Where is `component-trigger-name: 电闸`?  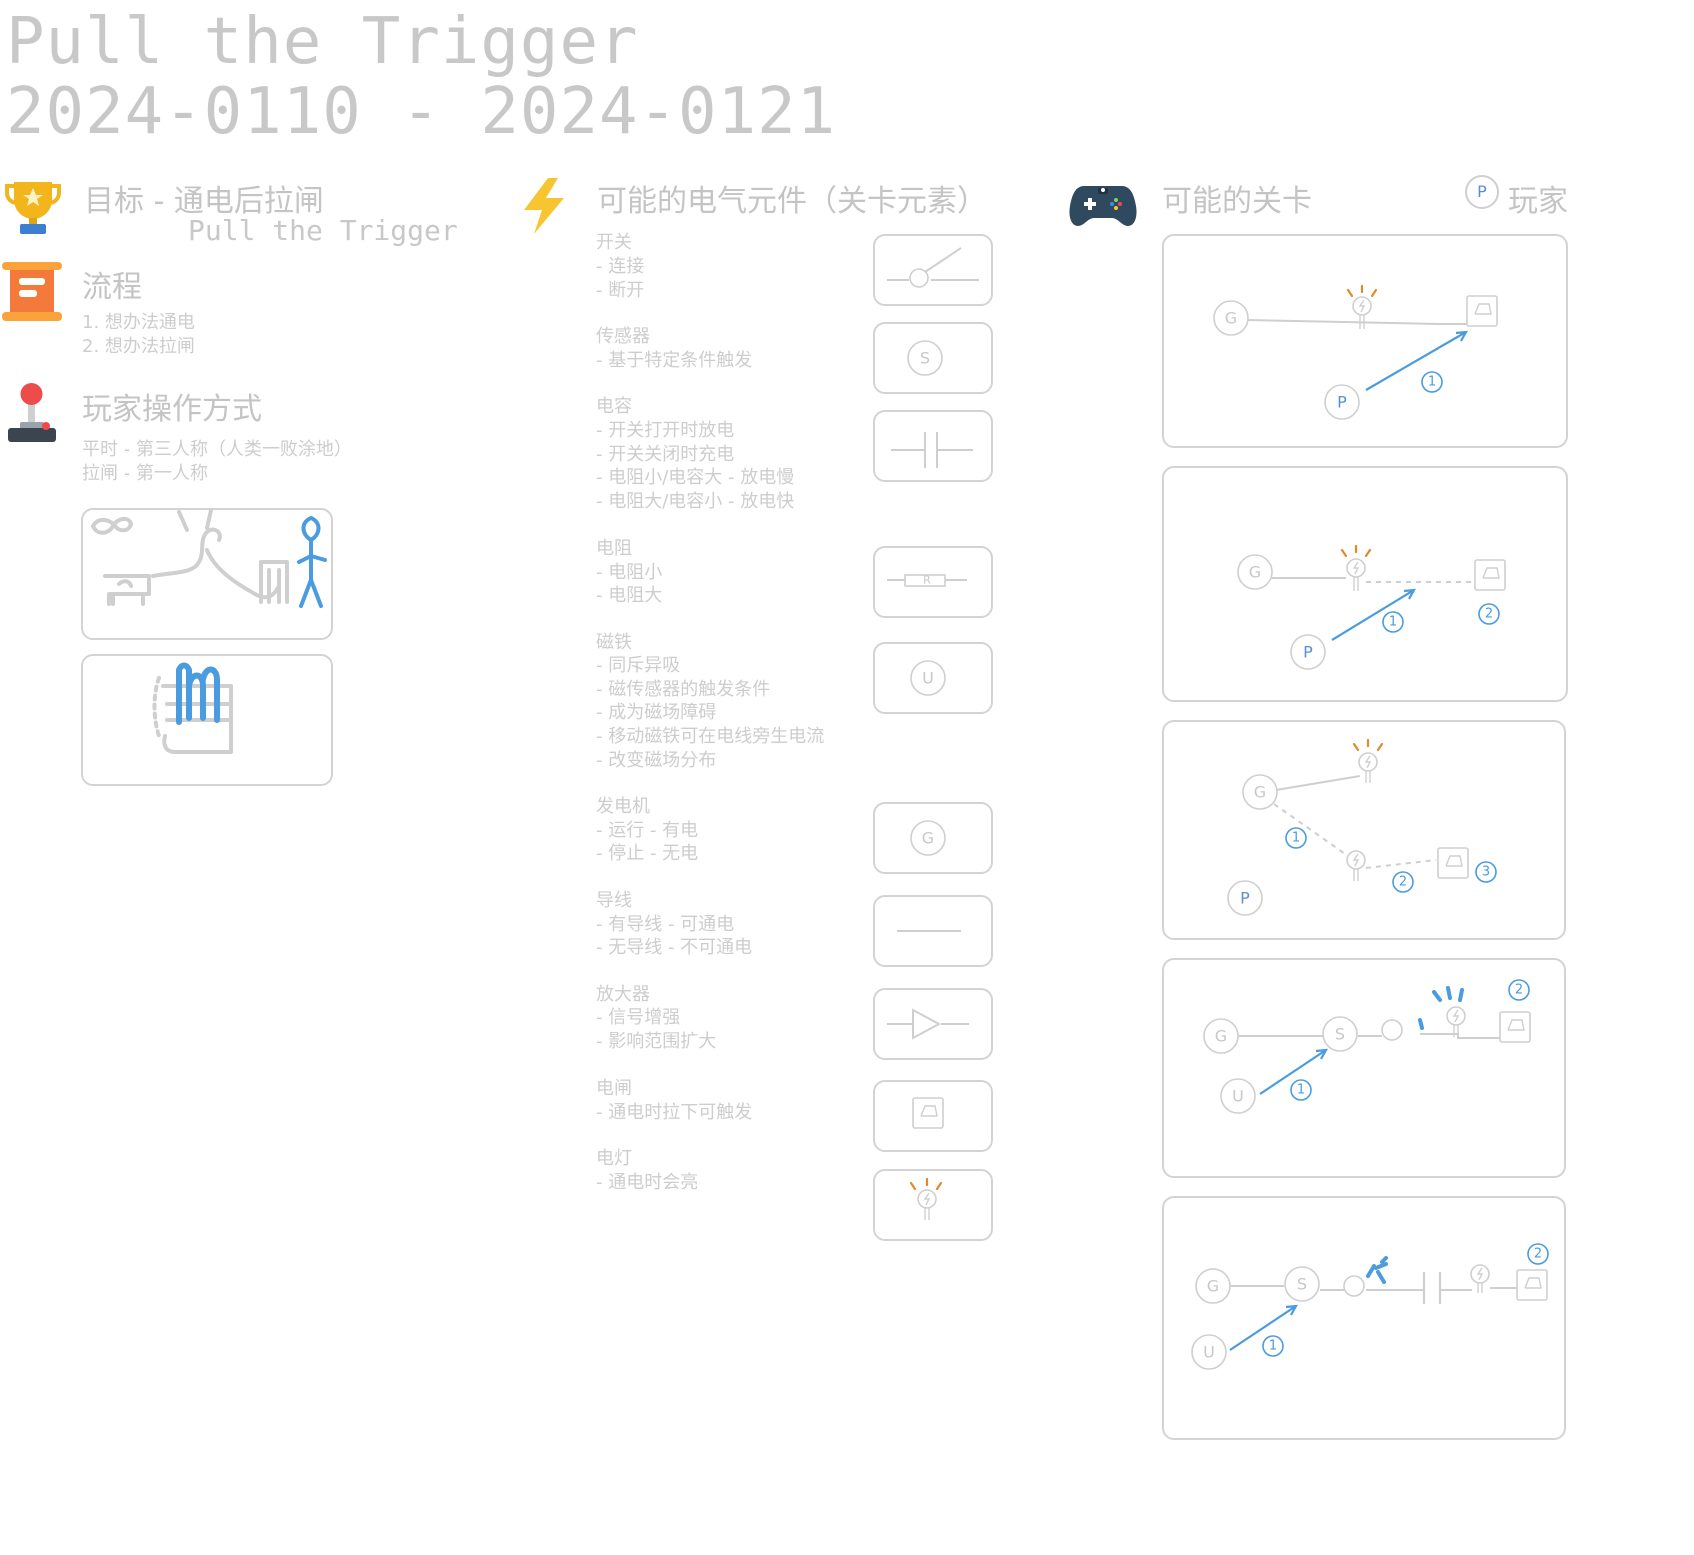 component-trigger-name: 电闸 is located at coordinates (614, 1088).